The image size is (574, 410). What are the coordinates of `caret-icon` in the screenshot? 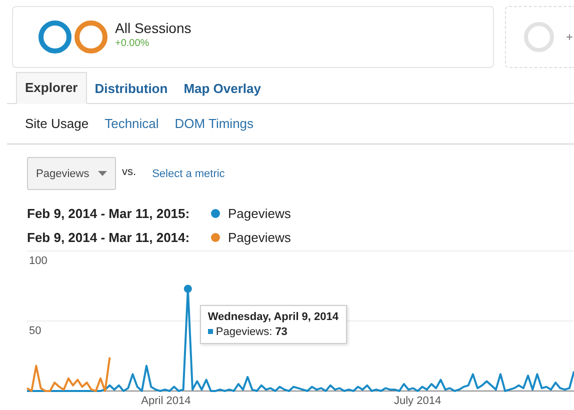 It's located at (102, 173).